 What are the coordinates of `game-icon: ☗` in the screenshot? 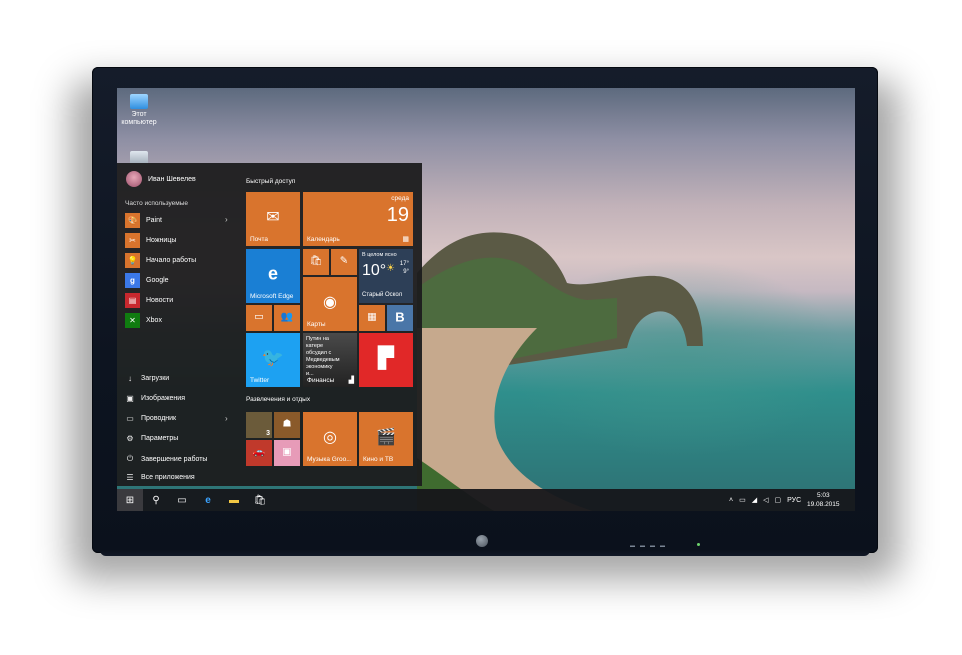 It's located at (287, 424).